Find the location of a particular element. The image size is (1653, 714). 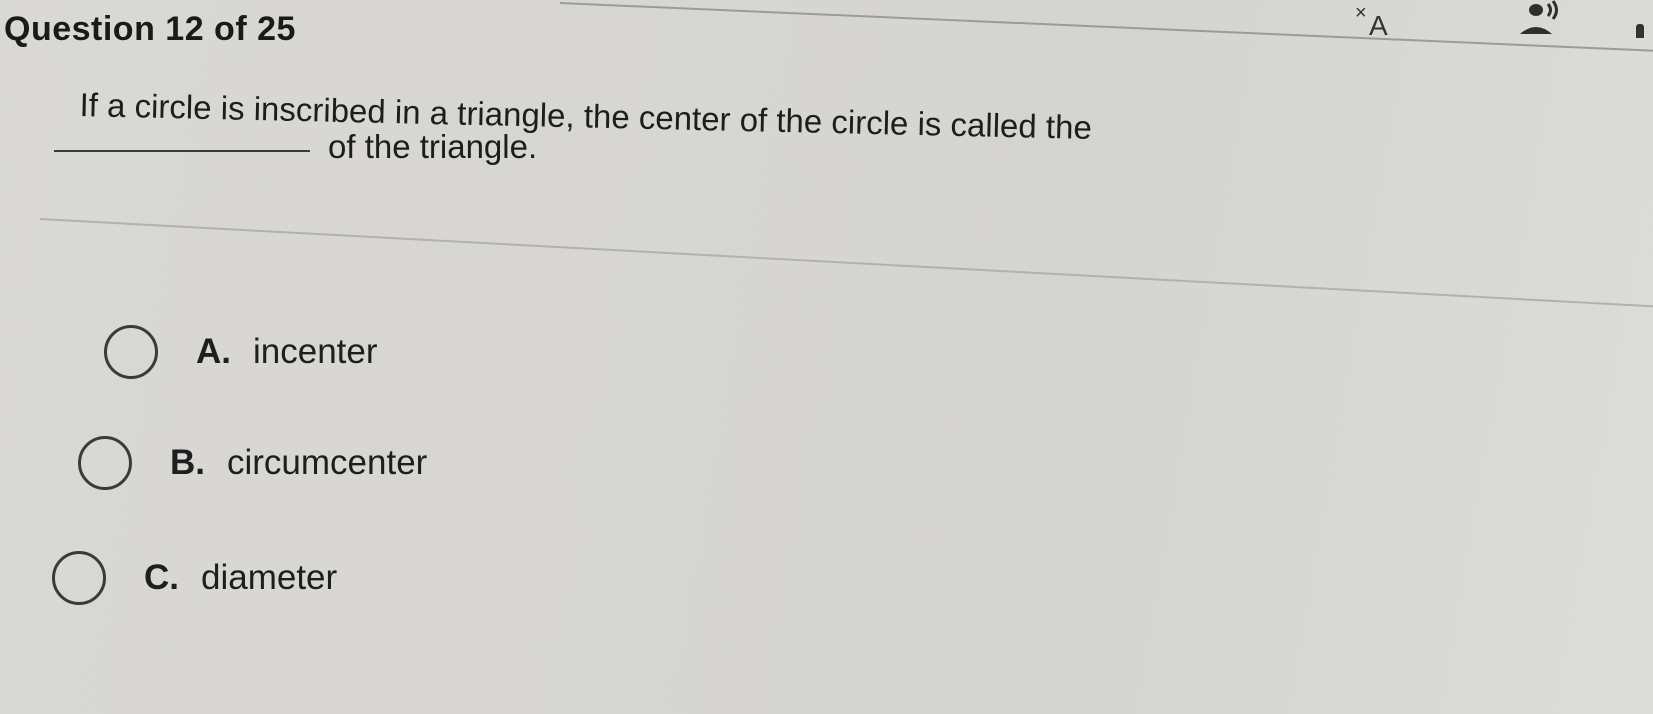

option-letter: A. is located at coordinates (213, 351).